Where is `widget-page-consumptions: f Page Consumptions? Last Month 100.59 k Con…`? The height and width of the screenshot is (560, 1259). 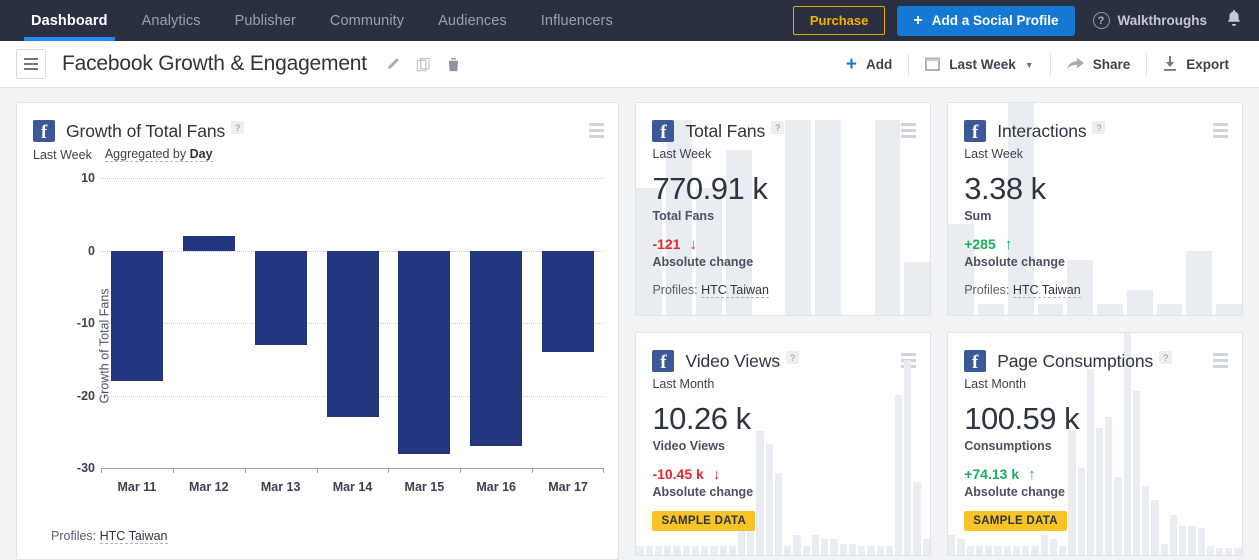 widget-page-consumptions: f Page Consumptions? Last Month 100.59 k Con… is located at coordinates (1095, 444).